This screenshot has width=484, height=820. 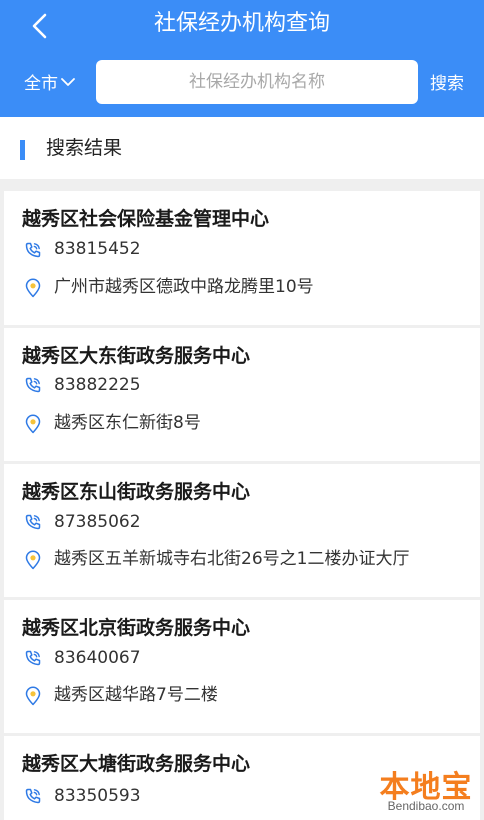 I want to click on result-phone: 83350593, so click(x=97, y=796).